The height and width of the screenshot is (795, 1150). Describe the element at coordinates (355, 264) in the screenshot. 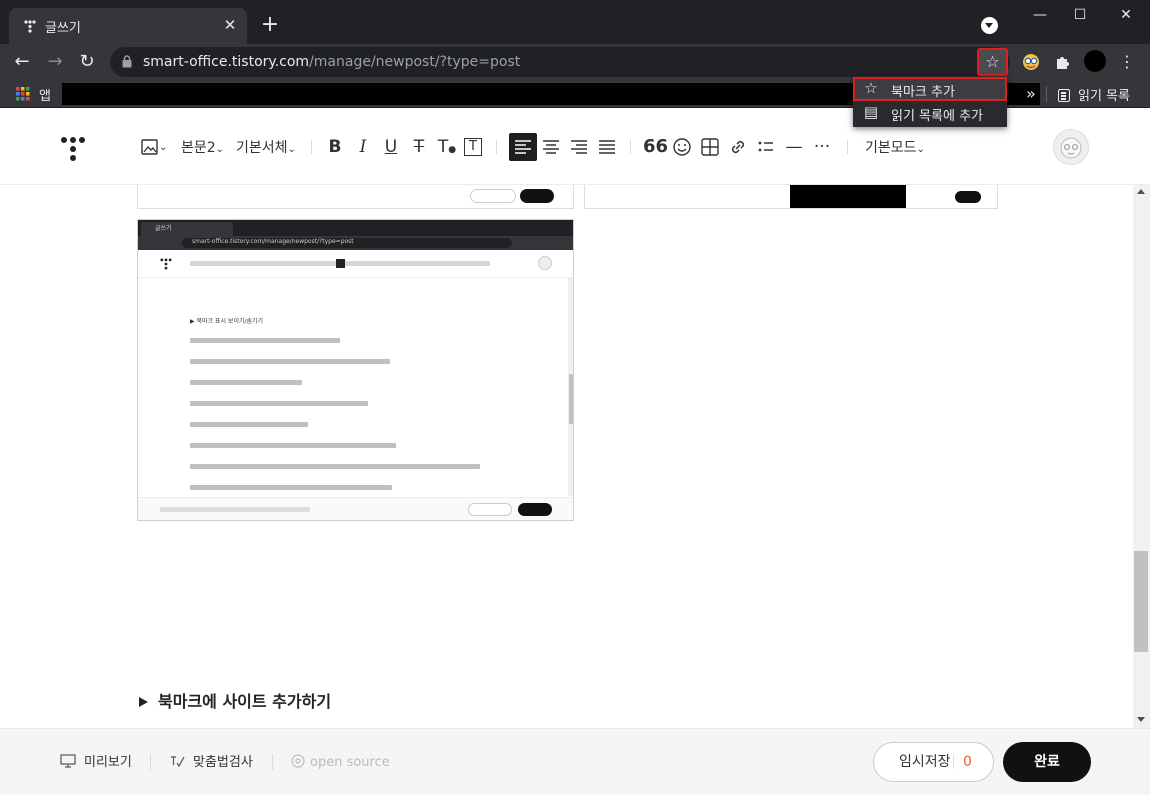

I see `mini-editor-toolbar` at that location.